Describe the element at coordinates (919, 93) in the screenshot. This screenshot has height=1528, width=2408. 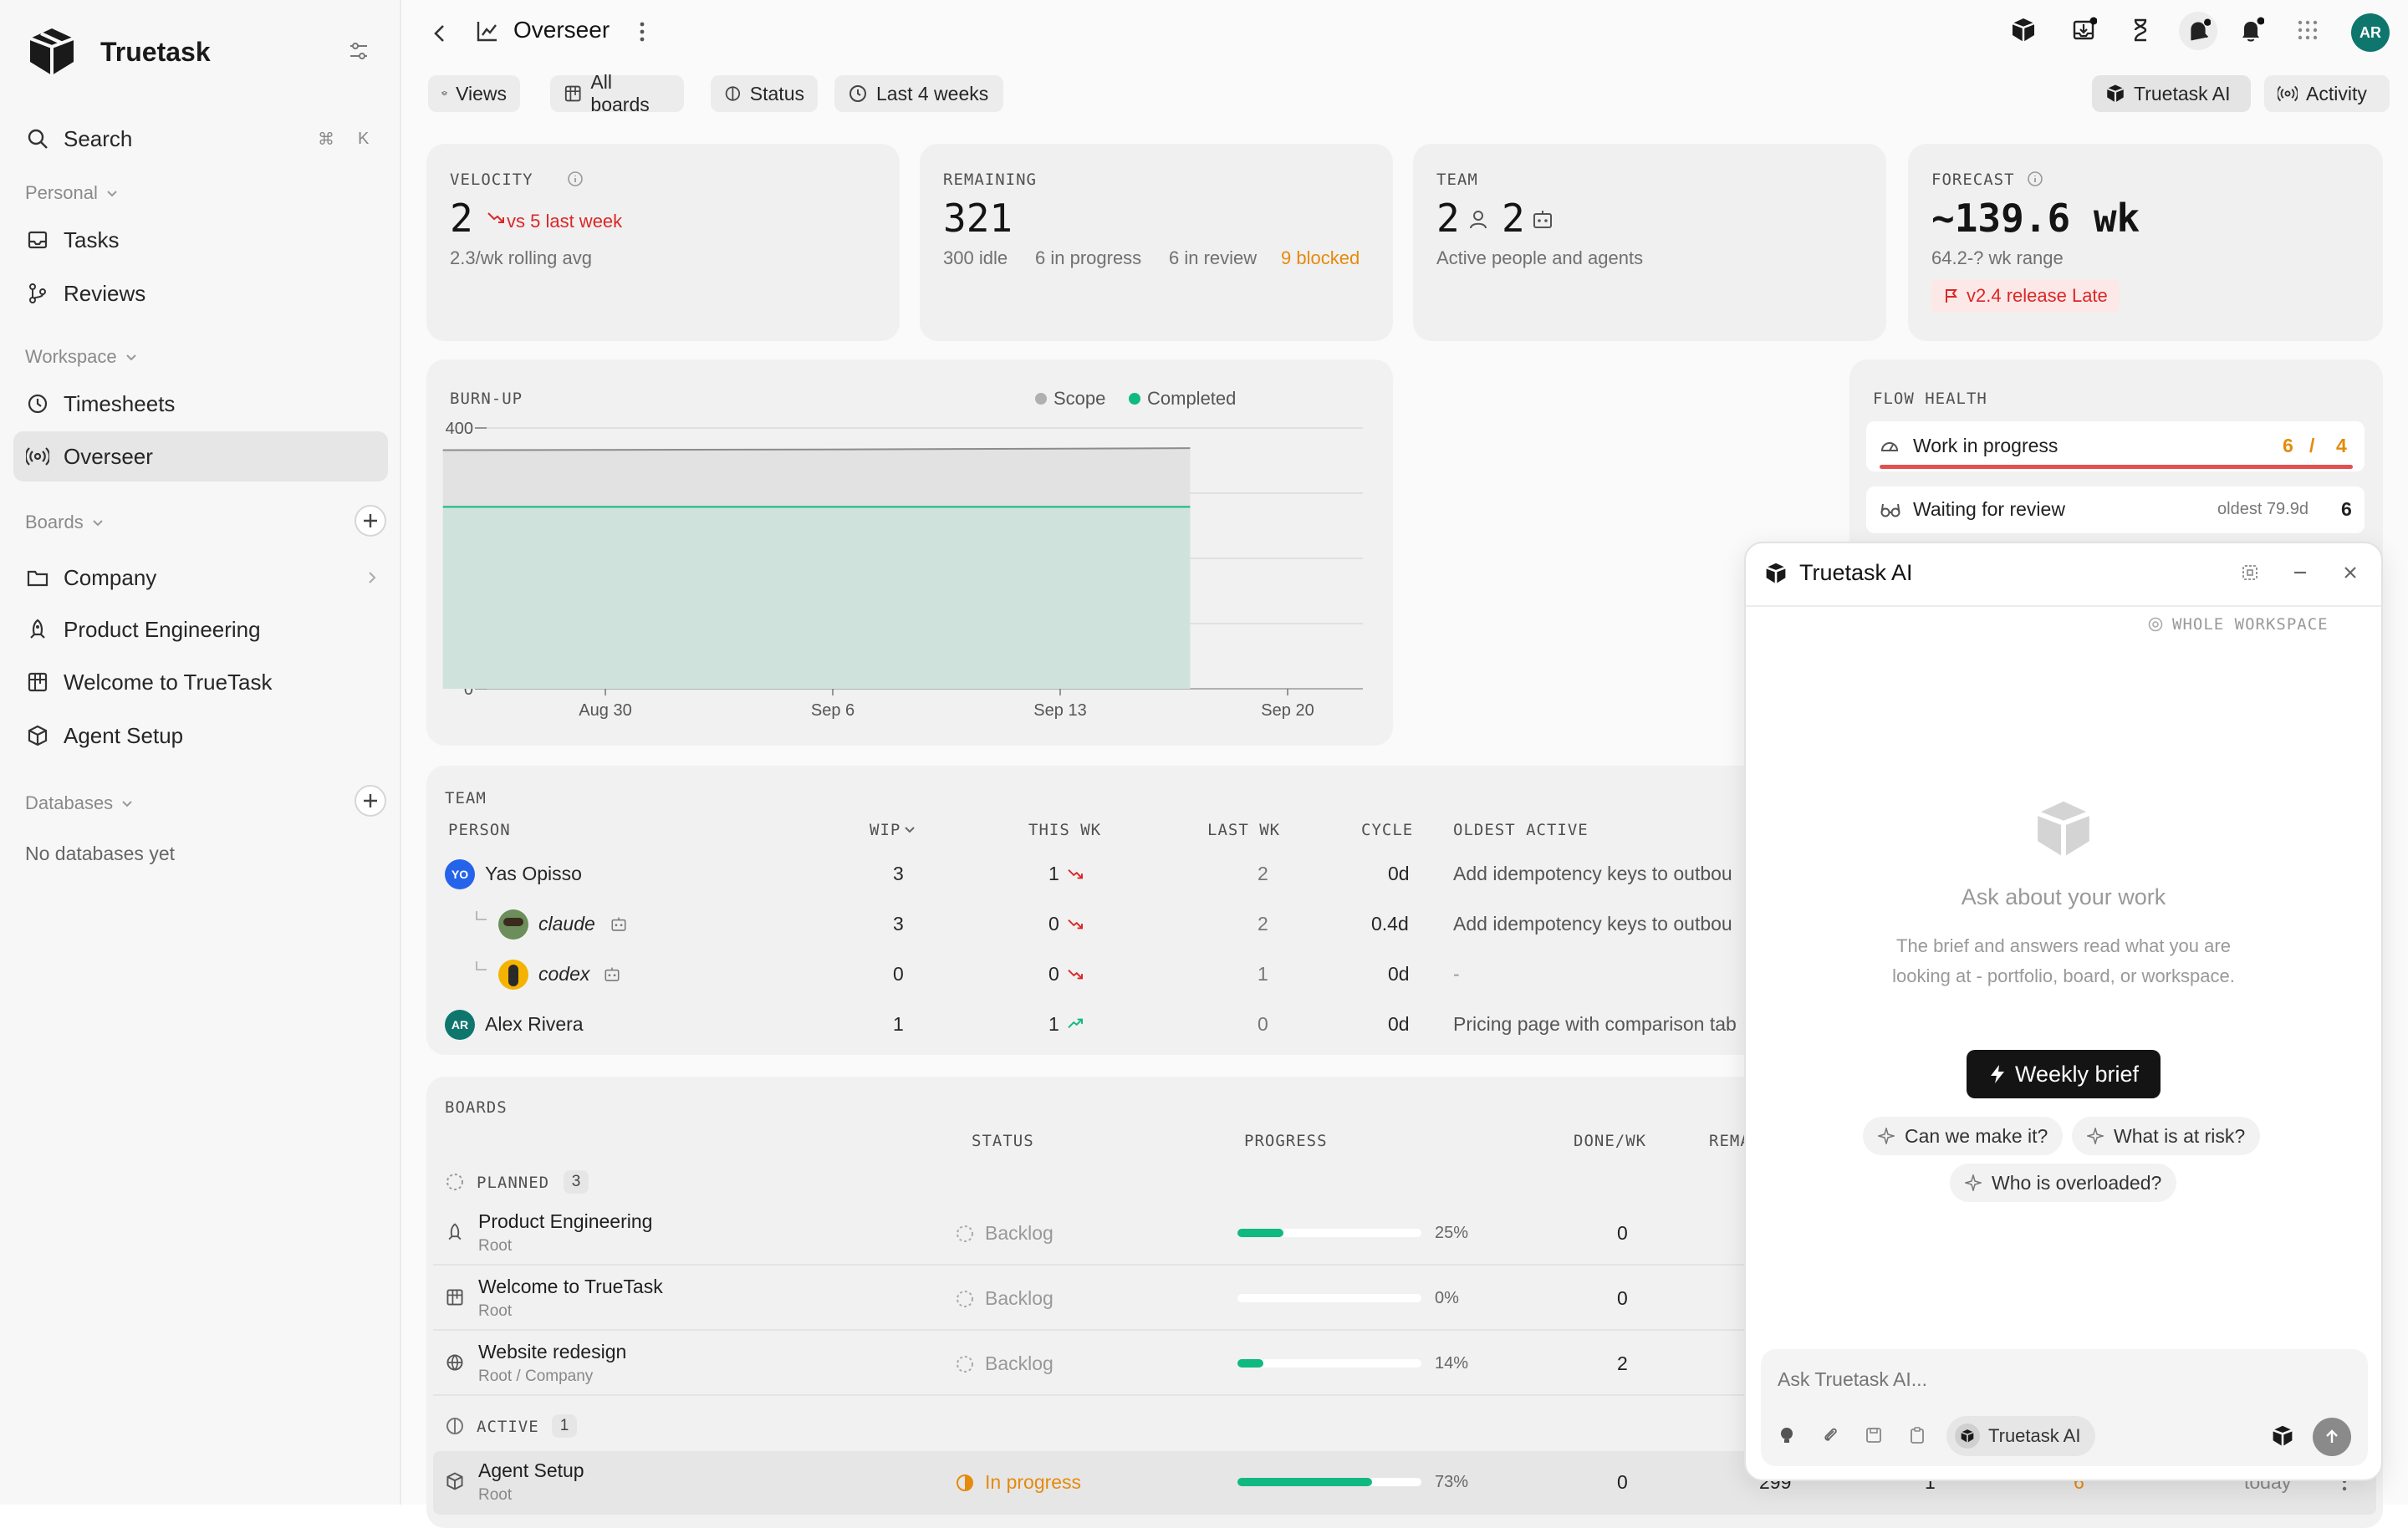
I see `date-range-button: Last 4 weeks` at that location.